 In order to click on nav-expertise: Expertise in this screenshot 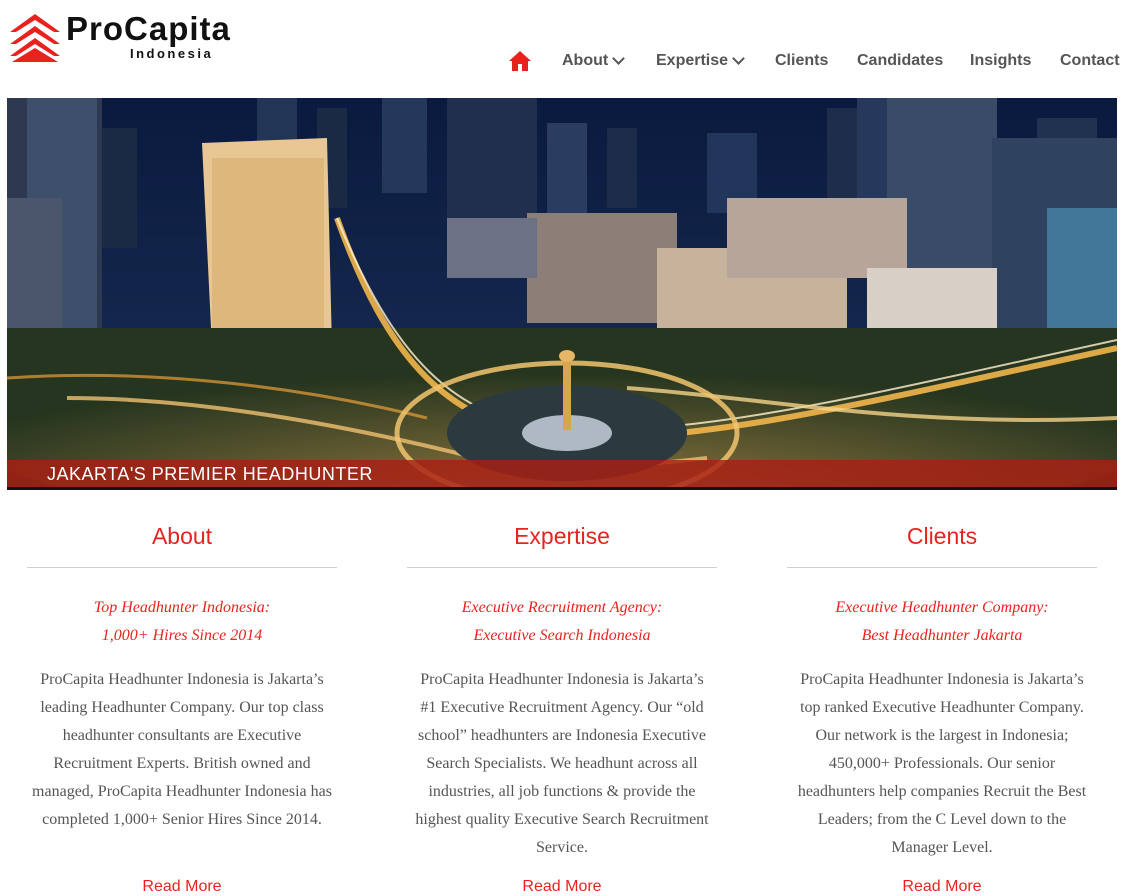, I will do `click(700, 61)`.